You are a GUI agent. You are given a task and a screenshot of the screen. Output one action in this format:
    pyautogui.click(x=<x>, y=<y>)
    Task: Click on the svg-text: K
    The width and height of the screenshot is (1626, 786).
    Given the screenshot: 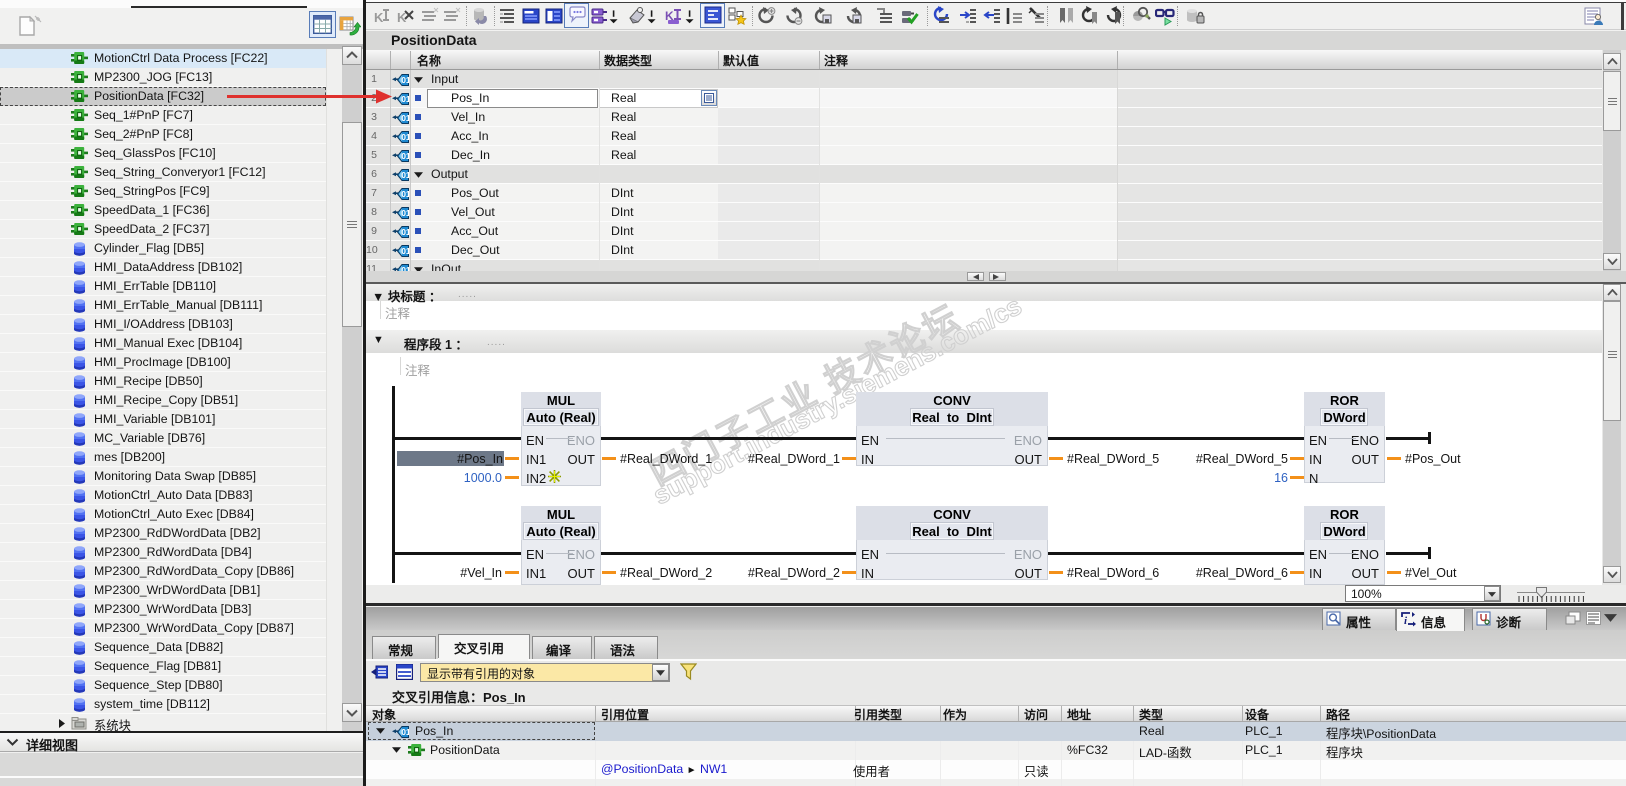 What is the action you would take?
    pyautogui.click(x=379, y=17)
    